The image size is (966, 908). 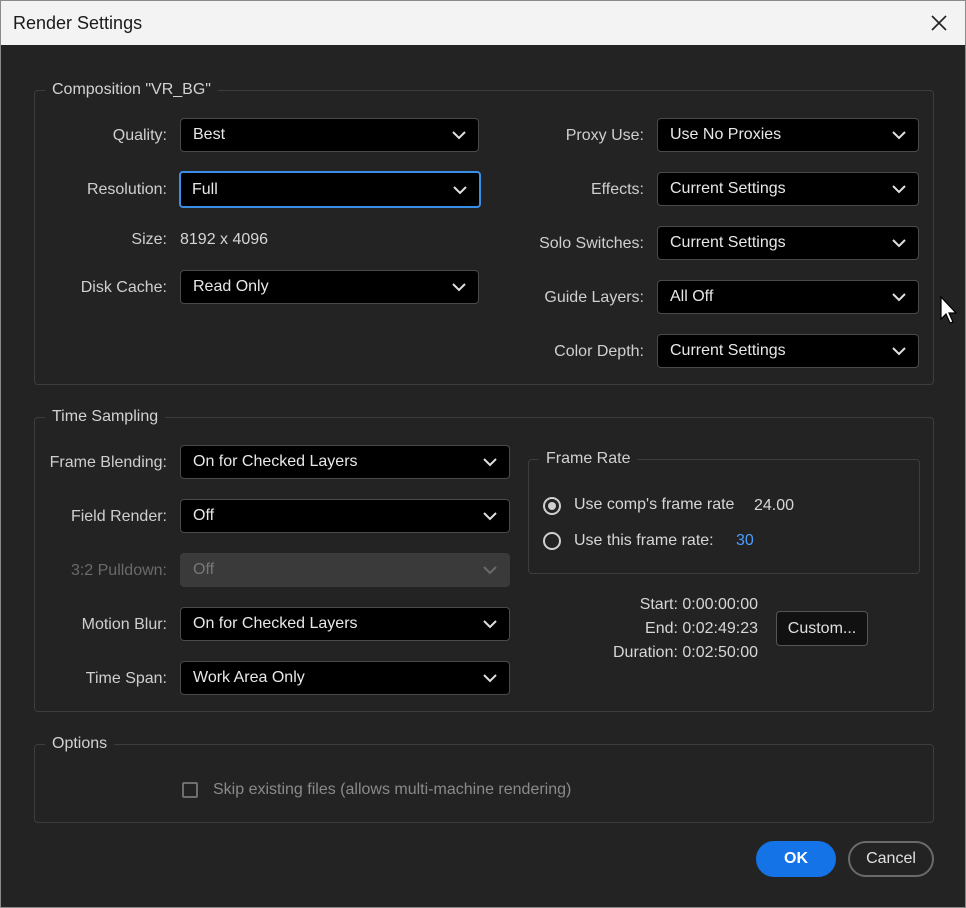 I want to click on guide-layers-dropdown: All Off, so click(x=788, y=297).